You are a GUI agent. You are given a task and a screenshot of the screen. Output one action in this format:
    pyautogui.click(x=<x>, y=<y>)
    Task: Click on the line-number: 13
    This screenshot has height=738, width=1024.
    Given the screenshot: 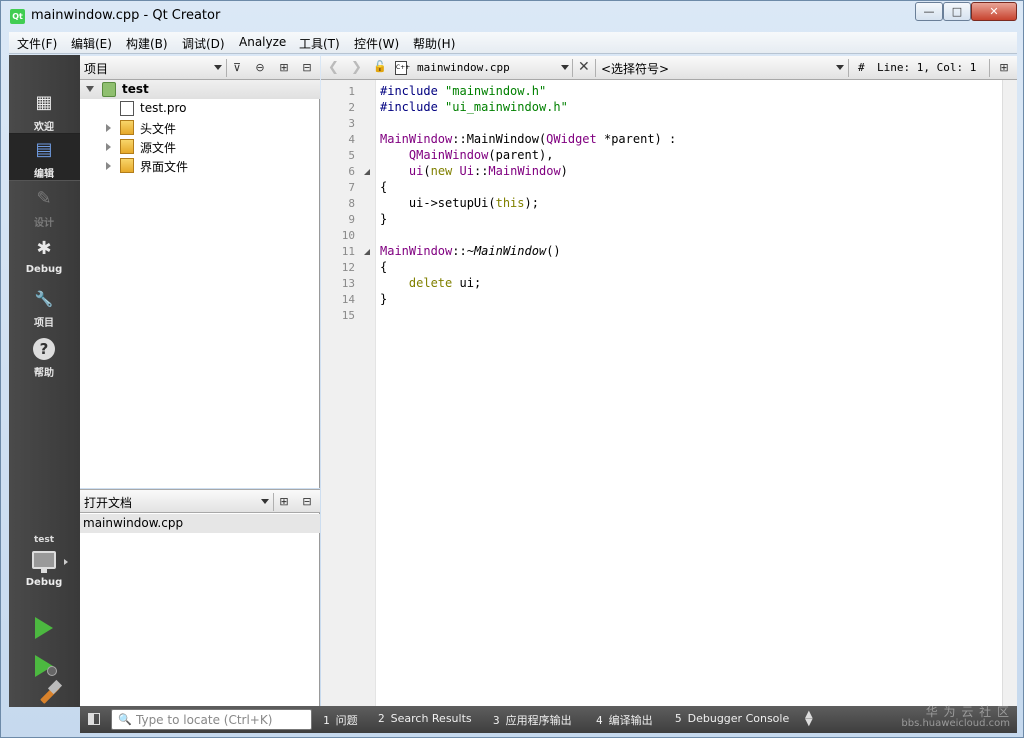 What is the action you would take?
    pyautogui.click(x=348, y=283)
    